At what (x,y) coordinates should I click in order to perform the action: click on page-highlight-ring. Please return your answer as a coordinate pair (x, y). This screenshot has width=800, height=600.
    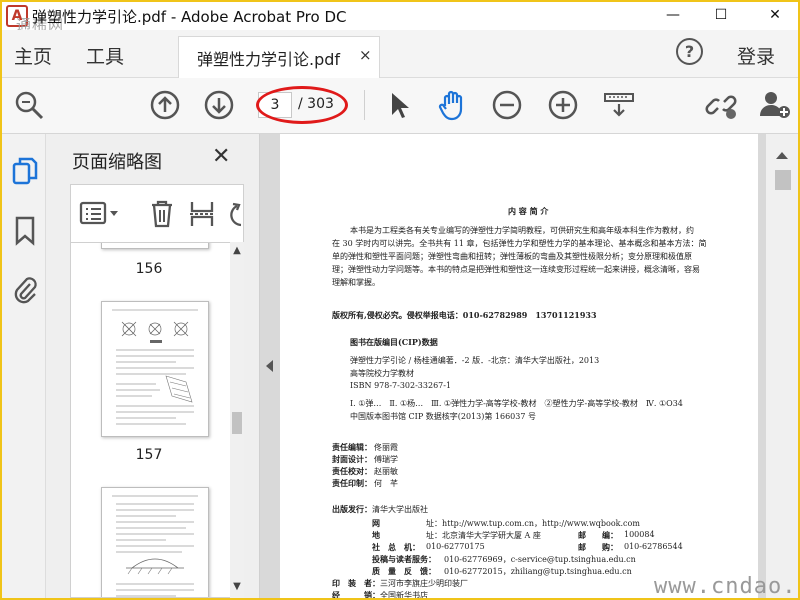
    Looking at the image, I should click on (302, 105).